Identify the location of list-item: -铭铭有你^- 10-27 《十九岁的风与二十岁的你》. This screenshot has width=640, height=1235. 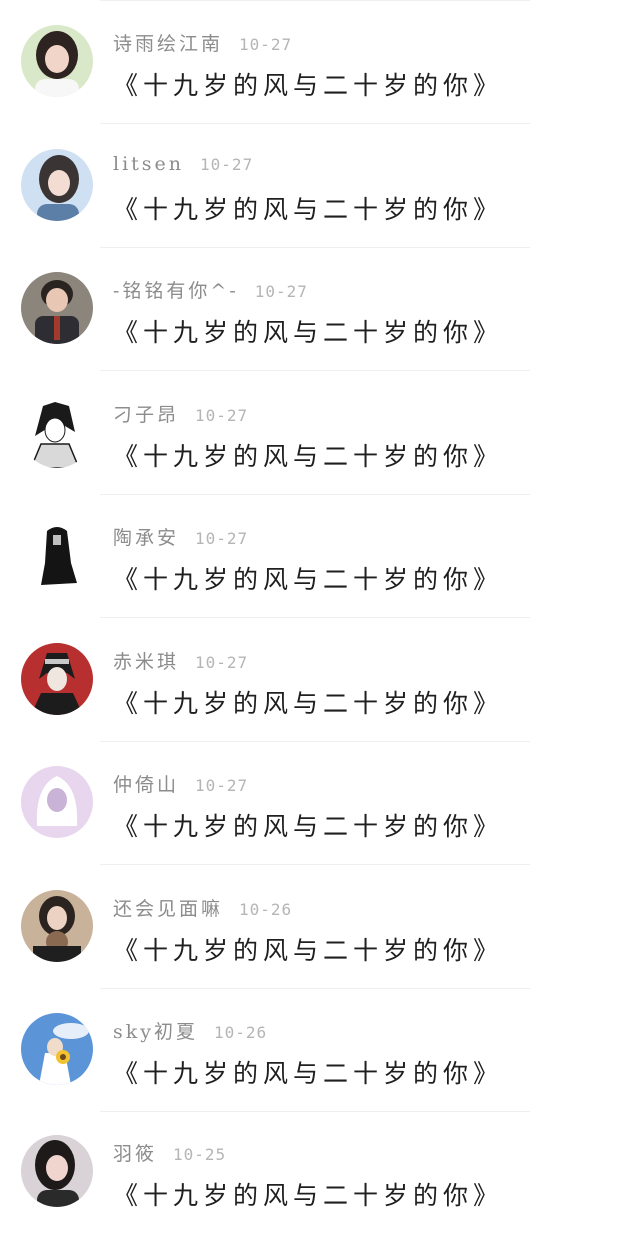
(320, 309).